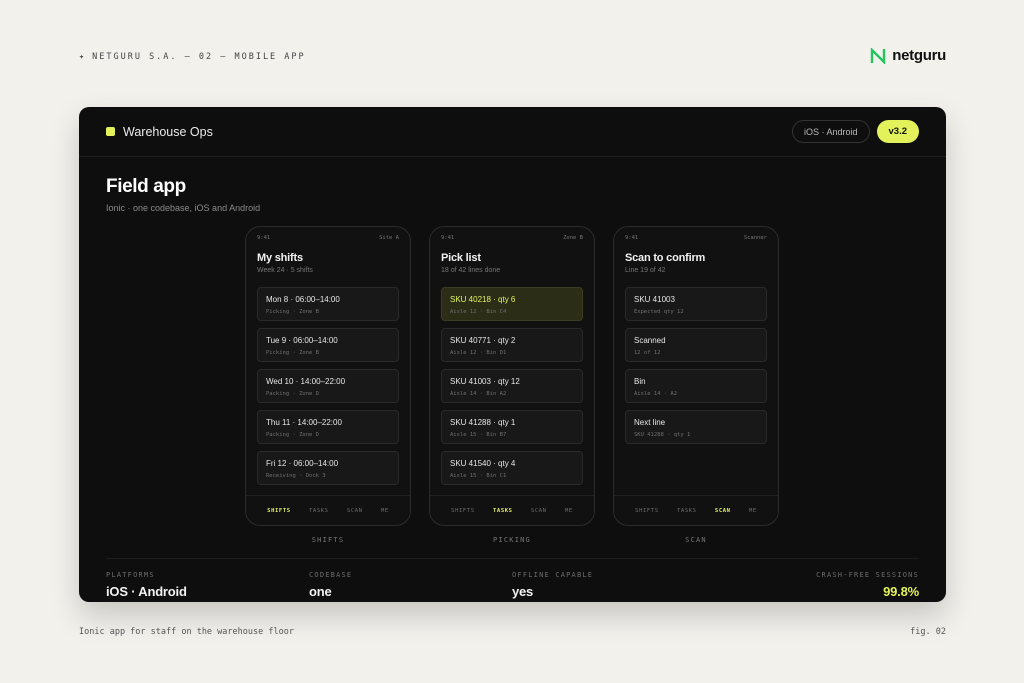  I want to click on stat-value: 99.8%, so click(901, 591).